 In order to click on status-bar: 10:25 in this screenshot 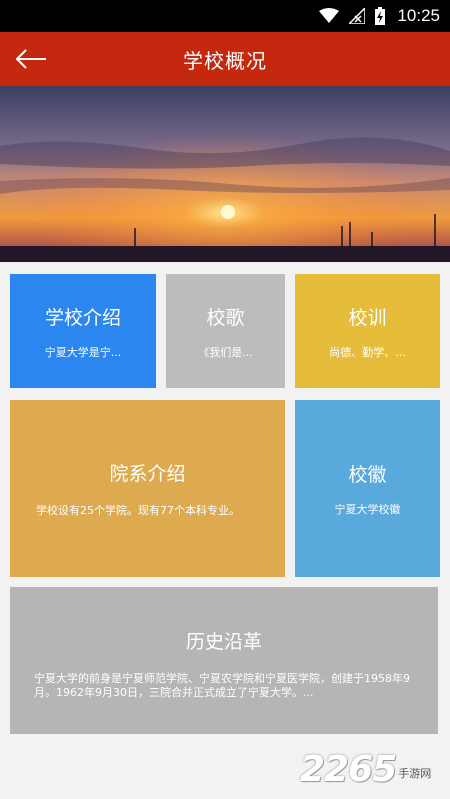, I will do `click(225, 16)`.